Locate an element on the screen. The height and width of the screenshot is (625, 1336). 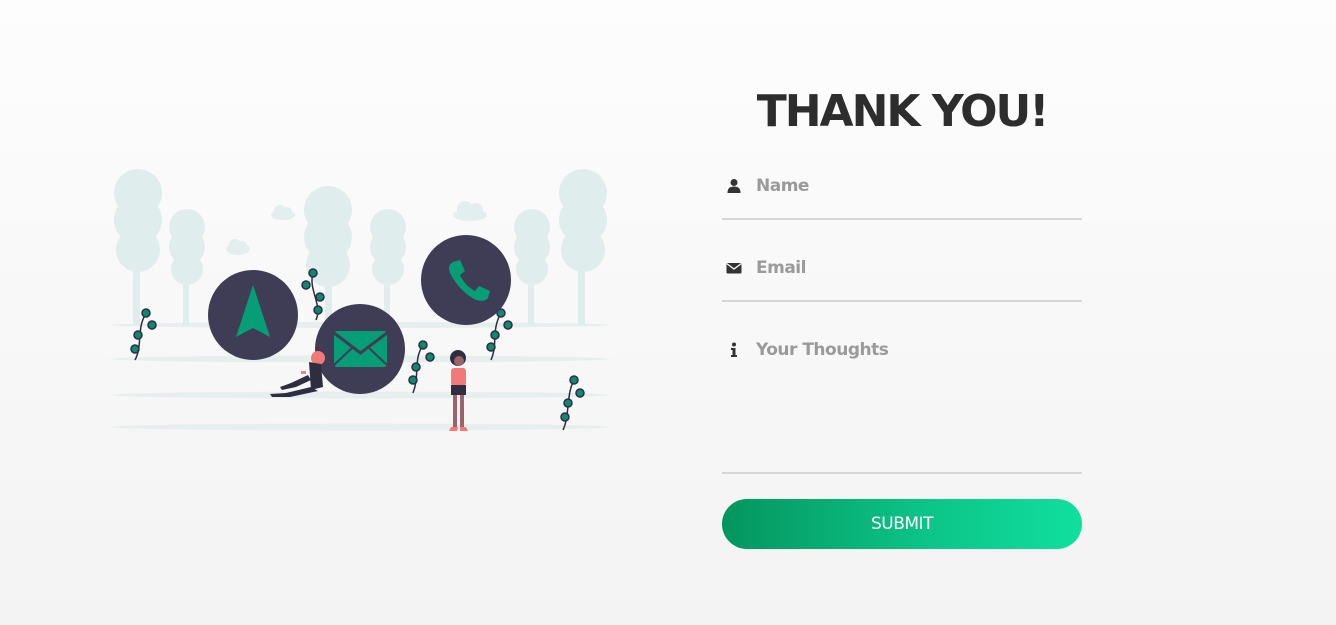
envelope-icon is located at coordinates (734, 268).